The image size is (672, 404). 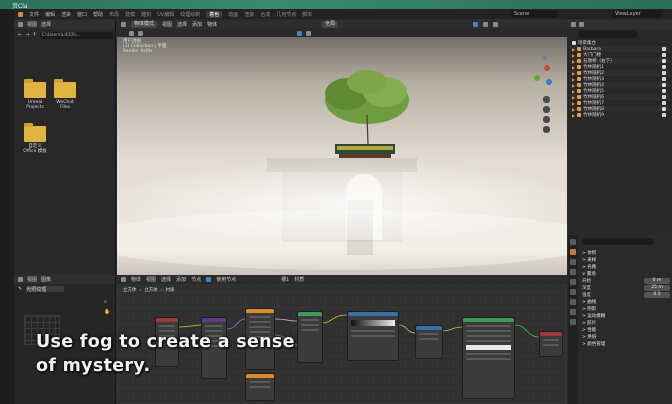 I want to click on workspace-tab-shading: 着色, so click(x=214, y=14).